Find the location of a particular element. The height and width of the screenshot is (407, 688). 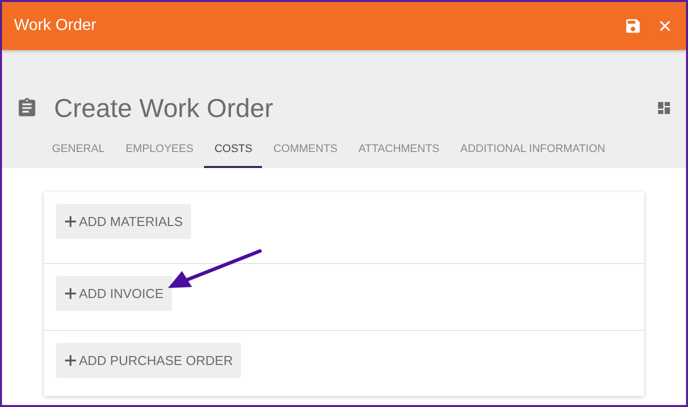

add-button: ADD PURCHASE ORDER is located at coordinates (148, 360).